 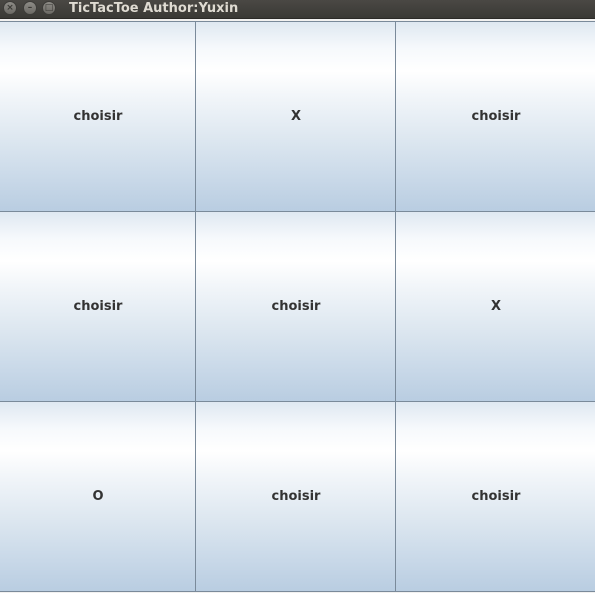 What do you see at coordinates (297, 9) in the screenshot?
I see `title-bar: × – □ TicTacToe Author:Yuxin` at bounding box center [297, 9].